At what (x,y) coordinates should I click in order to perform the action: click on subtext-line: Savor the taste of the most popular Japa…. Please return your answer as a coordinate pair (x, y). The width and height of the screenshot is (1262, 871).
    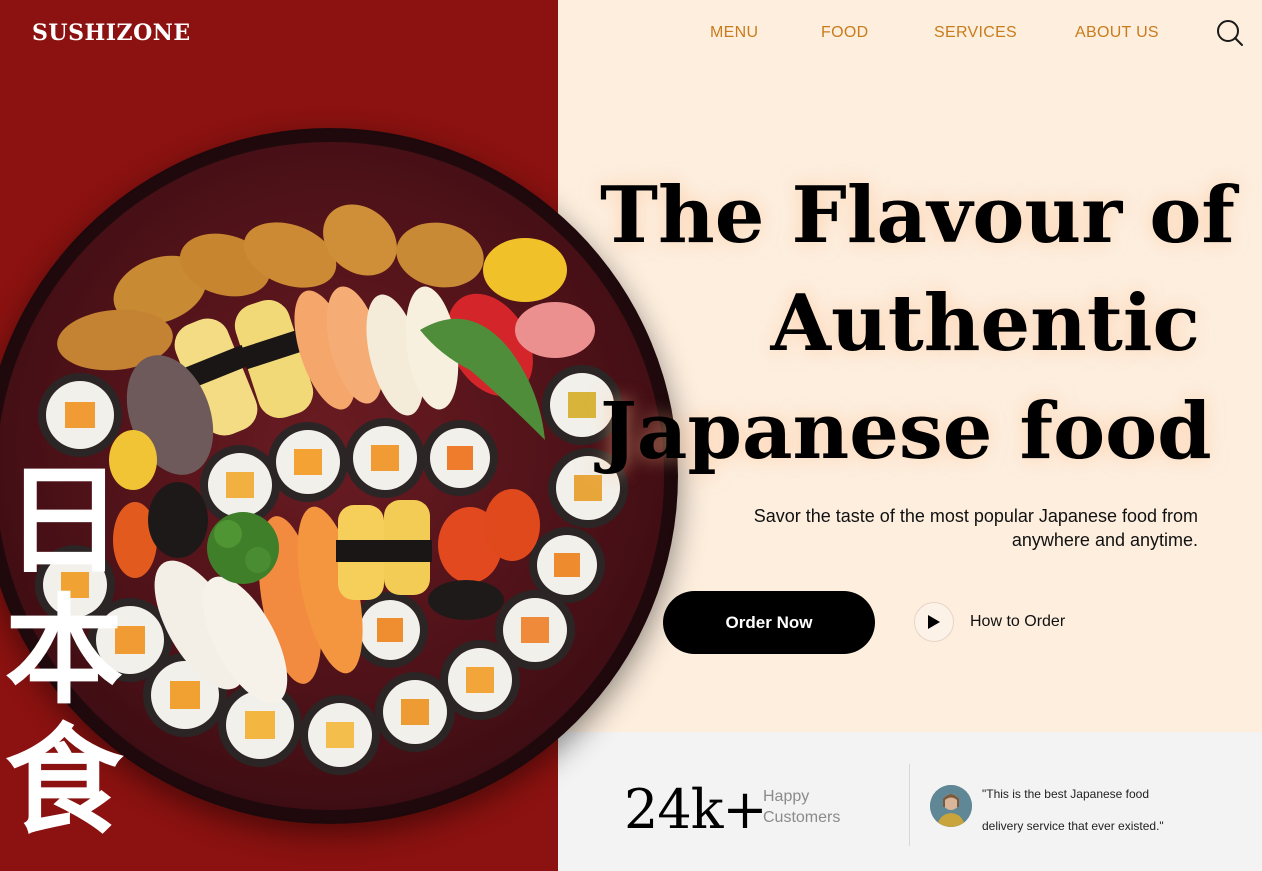
    Looking at the image, I should click on (975, 516).